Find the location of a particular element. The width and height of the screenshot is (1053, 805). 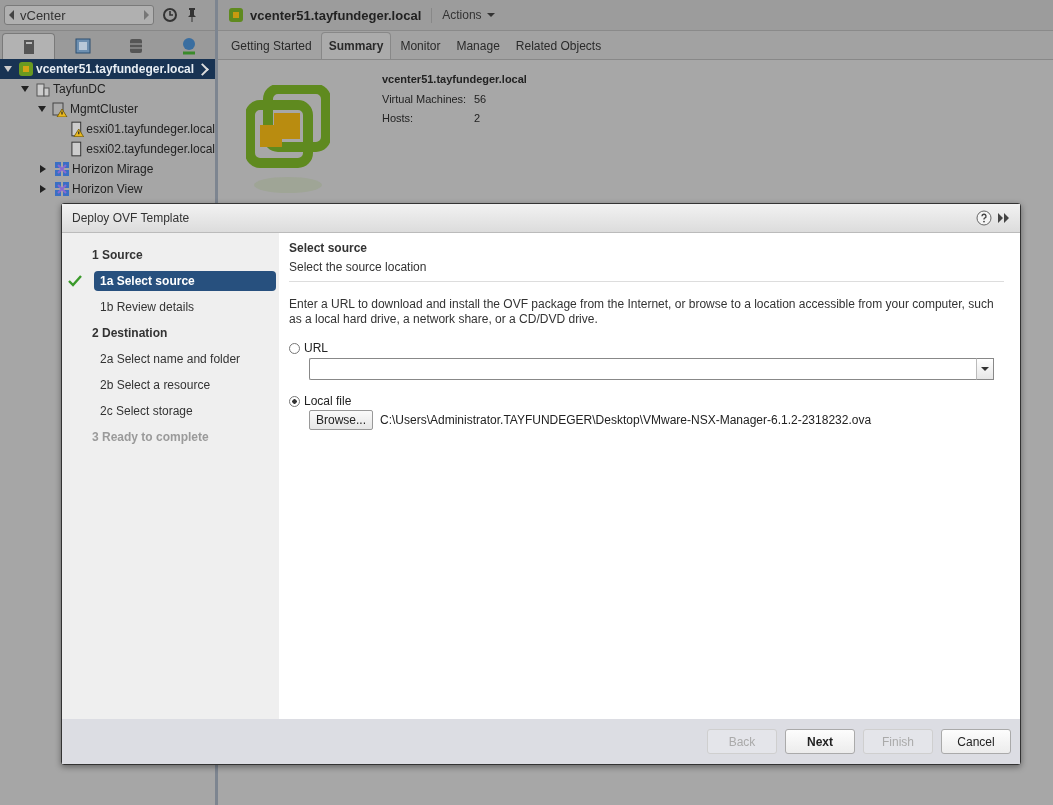

caret-icon is located at coordinates (490, 15).